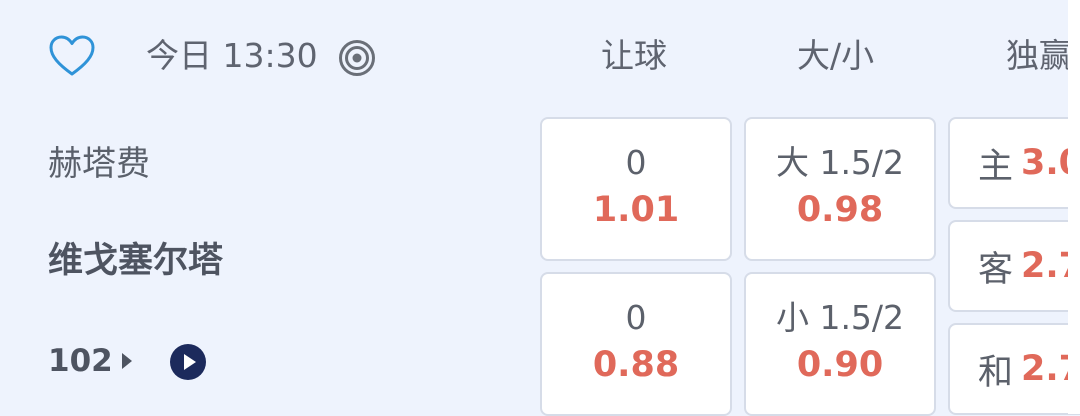 The image size is (1080, 416). I want to click on favorite-heart-icon, so click(72, 56).